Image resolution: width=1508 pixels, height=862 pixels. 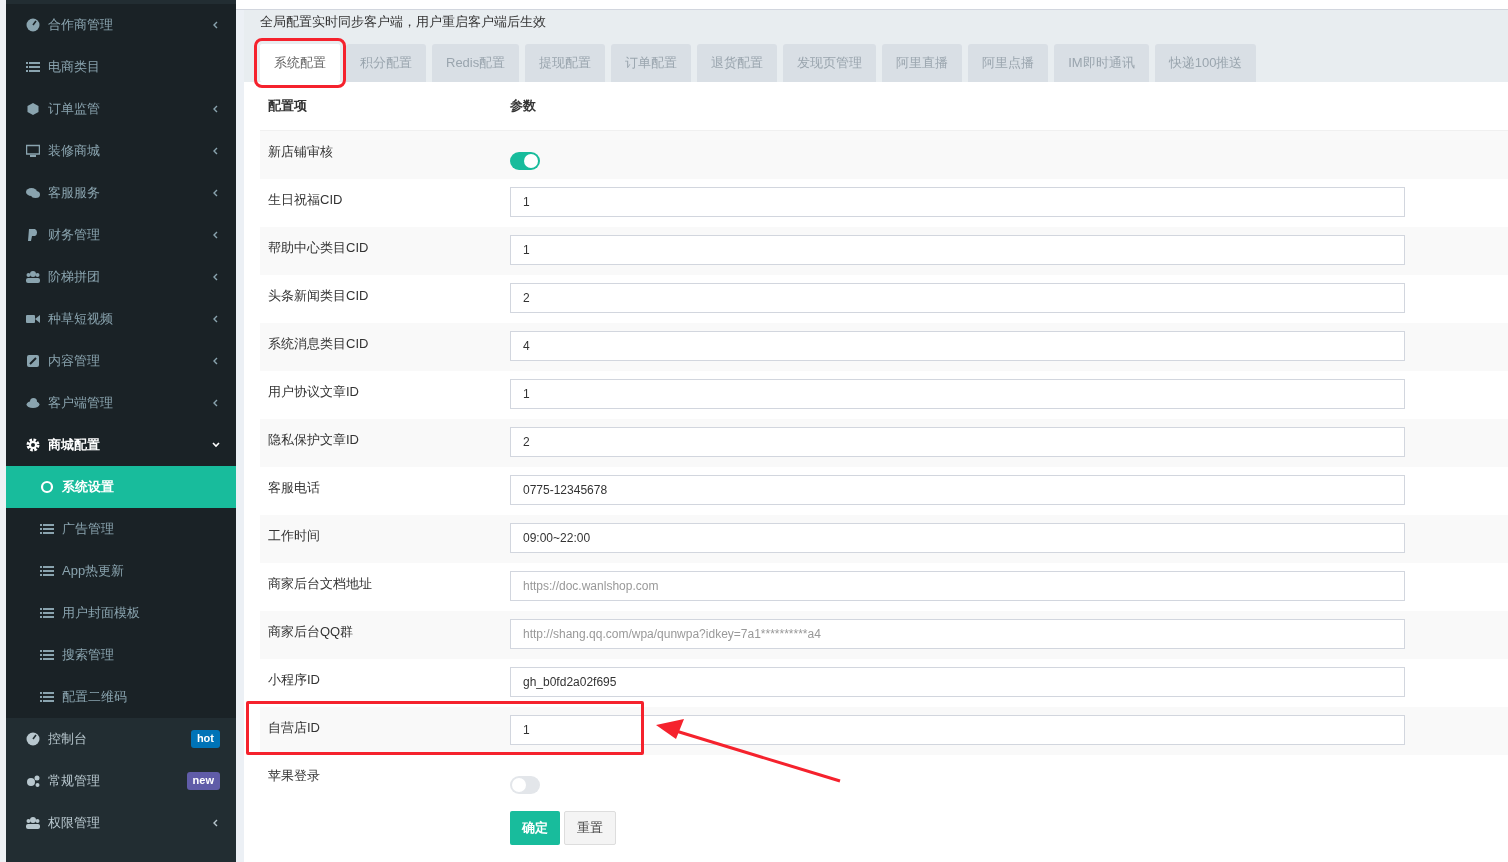 What do you see at coordinates (205, 739) in the screenshot?
I see `badge: hot` at bounding box center [205, 739].